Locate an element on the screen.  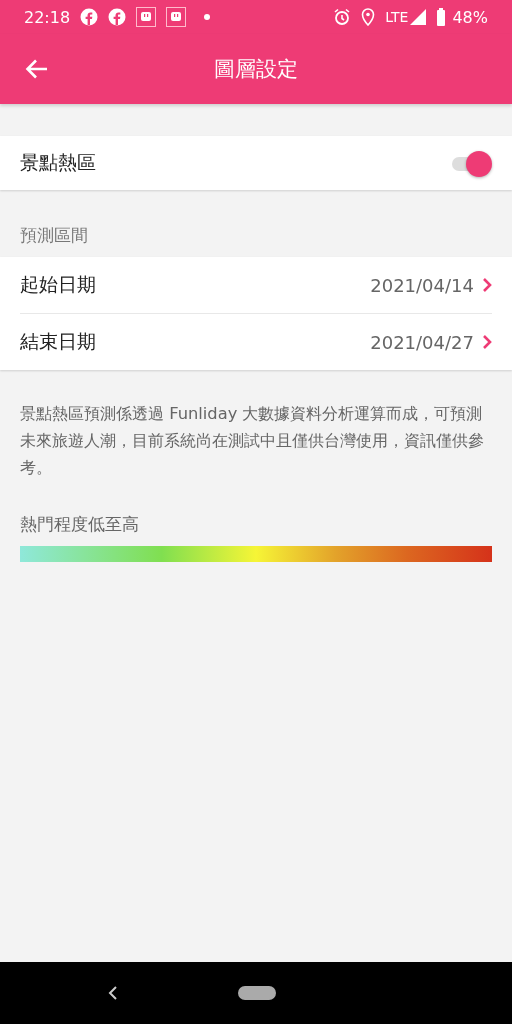
page-title: 圖層設定 is located at coordinates (256, 69).